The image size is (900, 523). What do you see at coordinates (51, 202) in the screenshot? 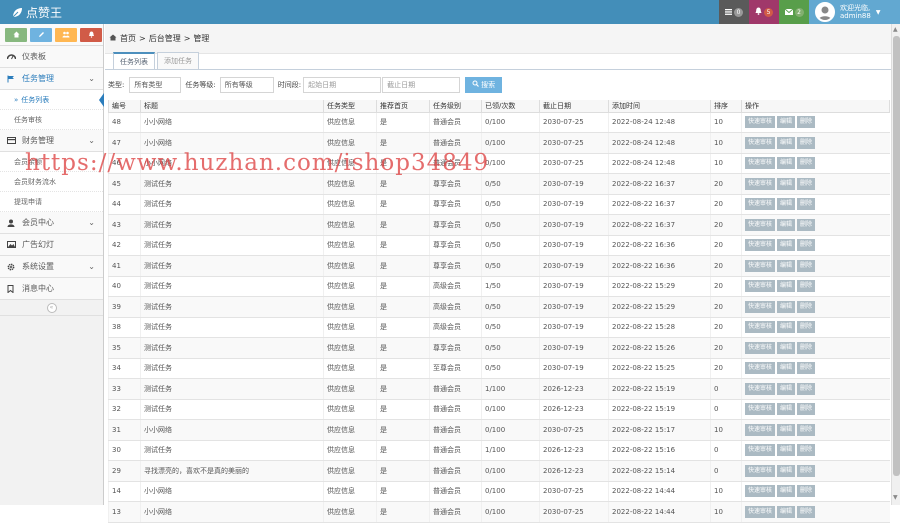
I see `sidebar-subitem-withdraw-requests: 提现申请` at bounding box center [51, 202].